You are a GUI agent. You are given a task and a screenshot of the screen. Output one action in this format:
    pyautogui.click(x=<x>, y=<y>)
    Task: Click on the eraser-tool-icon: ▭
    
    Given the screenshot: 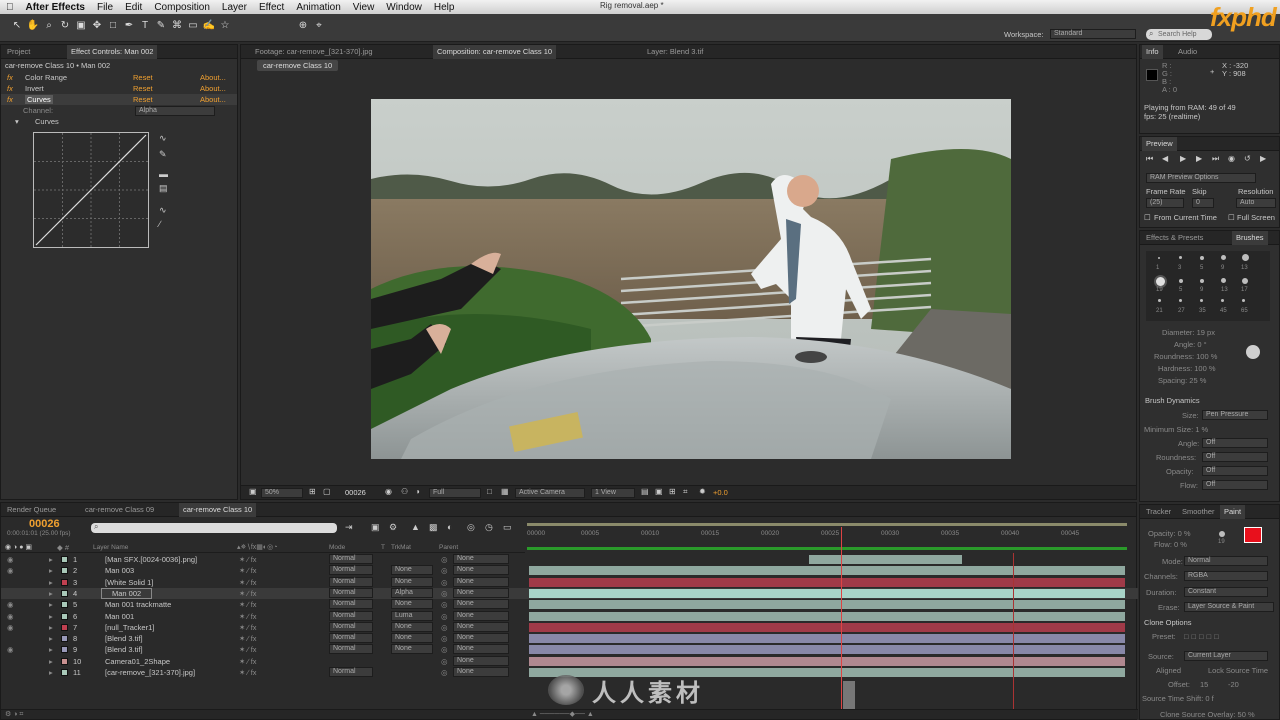 What is the action you would take?
    pyautogui.click(x=193, y=26)
    